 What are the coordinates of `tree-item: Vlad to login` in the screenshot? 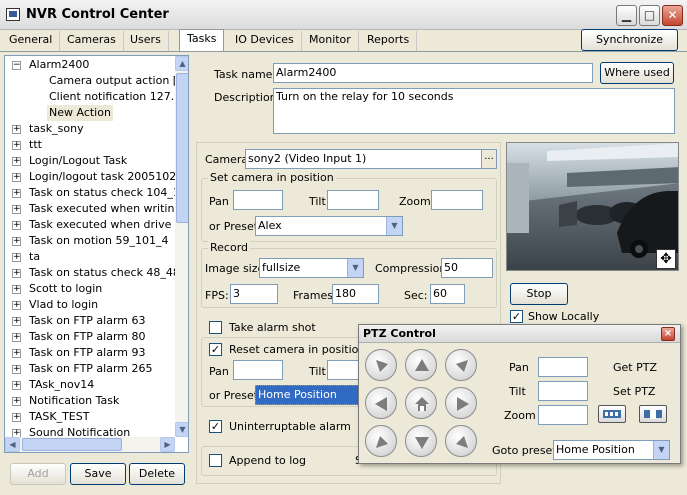 It's located at (63, 305).